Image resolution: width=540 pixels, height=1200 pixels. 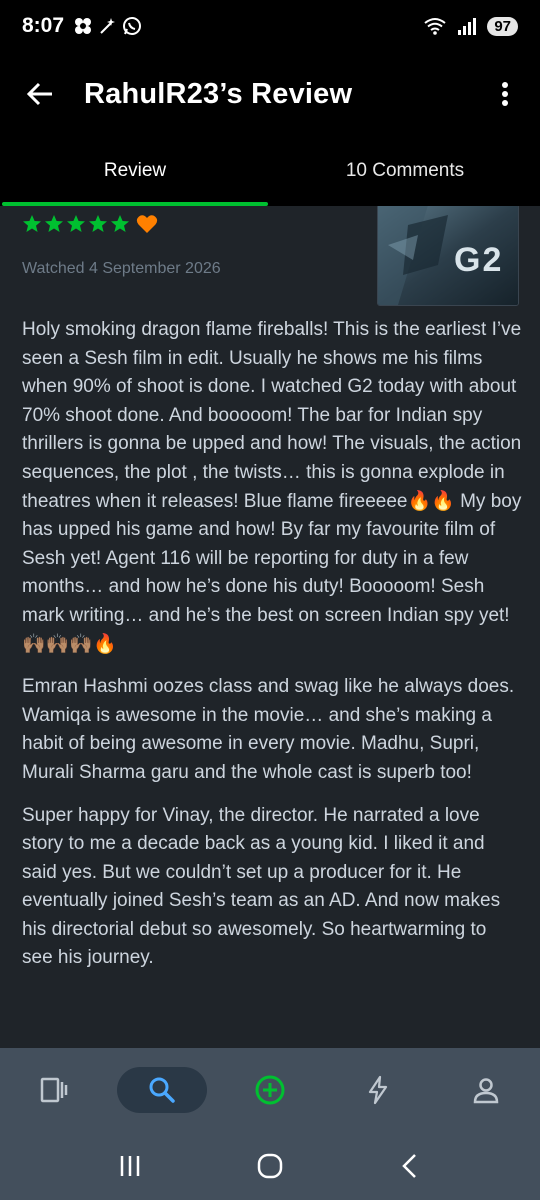 I want to click on home-icon, so click(x=270, y=1166).